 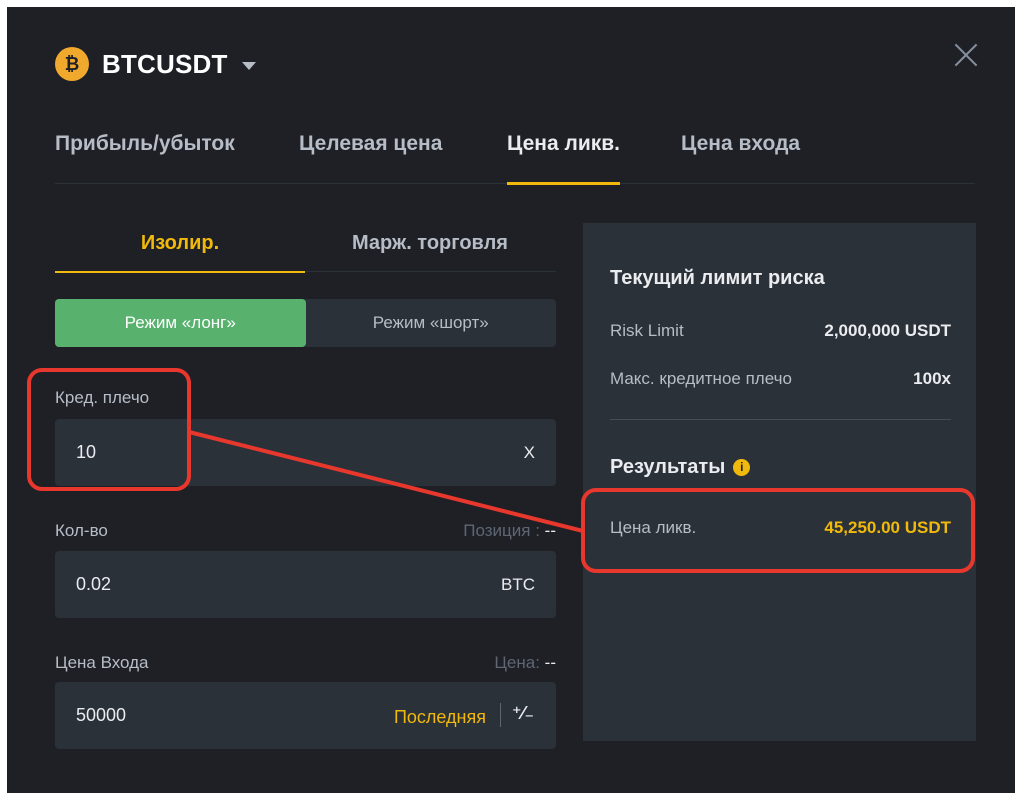 I want to click on info-icon: i, so click(x=742, y=467).